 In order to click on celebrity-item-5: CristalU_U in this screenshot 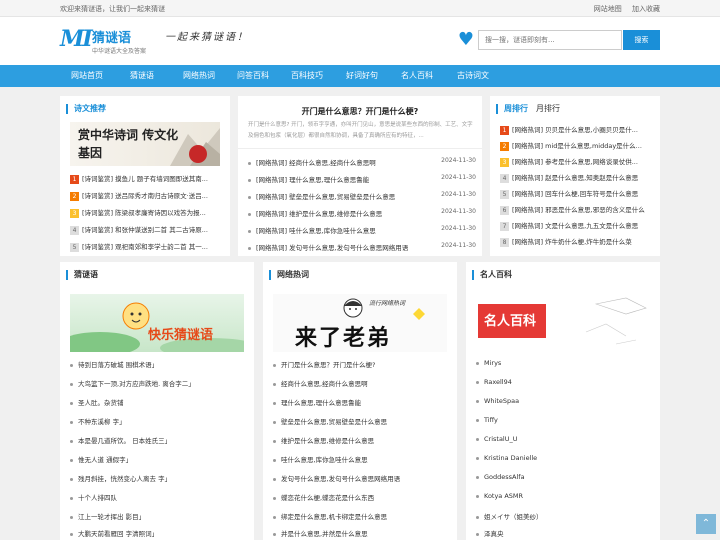, I will do `click(565, 439)`.